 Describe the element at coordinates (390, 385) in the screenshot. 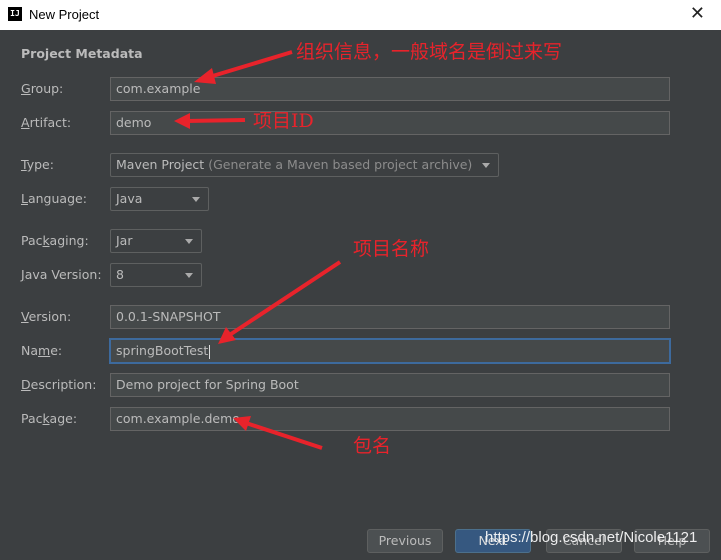

I see `description-field: Demo project for Spring Boot` at that location.